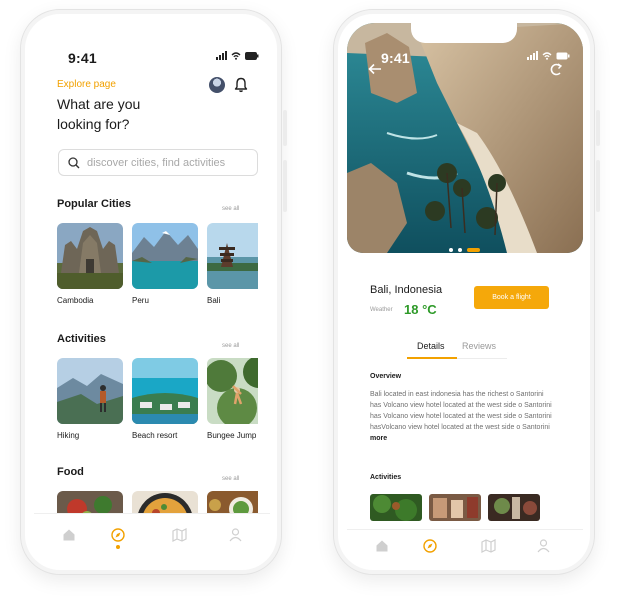  What do you see at coordinates (473, 250) in the screenshot?
I see `carousel-dot-active` at bounding box center [473, 250].